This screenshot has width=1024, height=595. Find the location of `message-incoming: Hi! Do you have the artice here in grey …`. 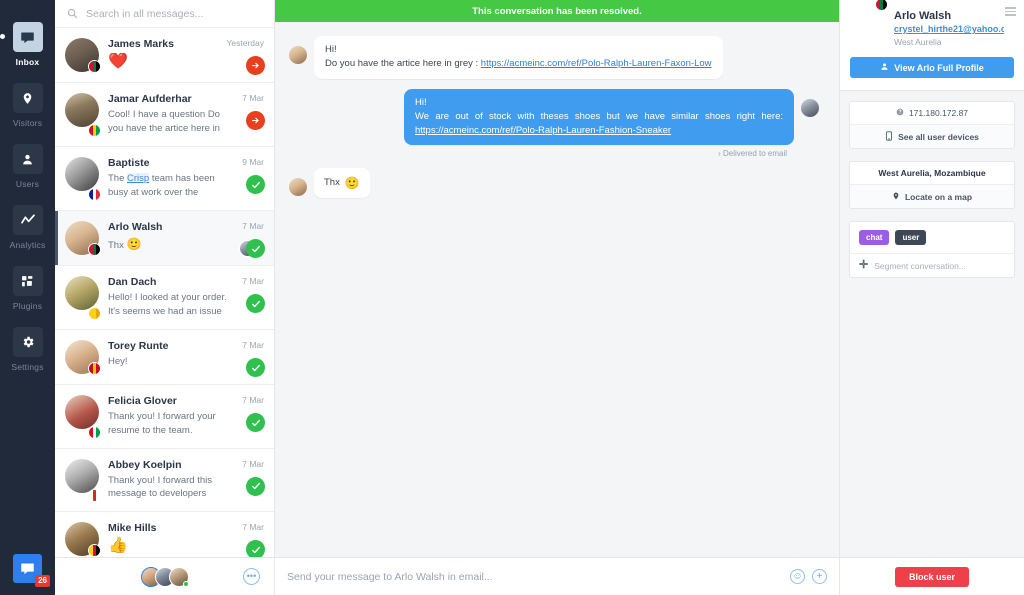

message-incoming: Hi! Do you have the artice here in grey … is located at coordinates (554, 57).